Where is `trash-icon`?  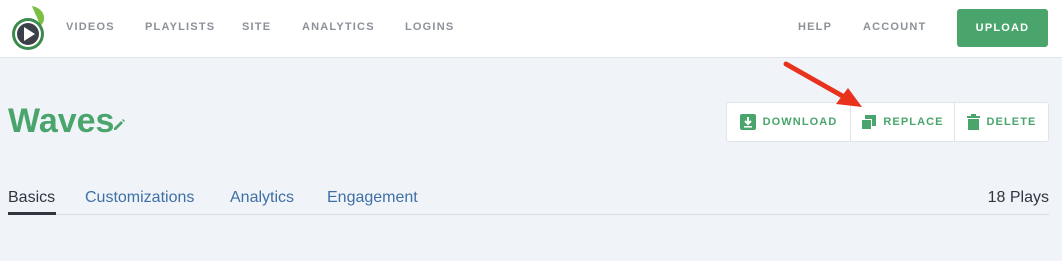
trash-icon is located at coordinates (973, 122).